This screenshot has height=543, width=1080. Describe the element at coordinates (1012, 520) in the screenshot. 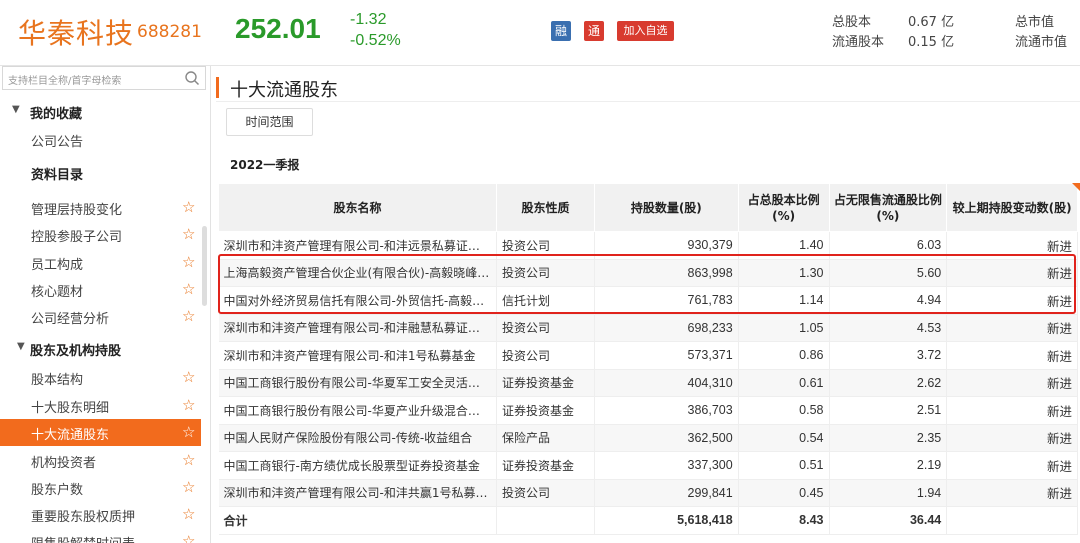

I see `cell-change` at that location.